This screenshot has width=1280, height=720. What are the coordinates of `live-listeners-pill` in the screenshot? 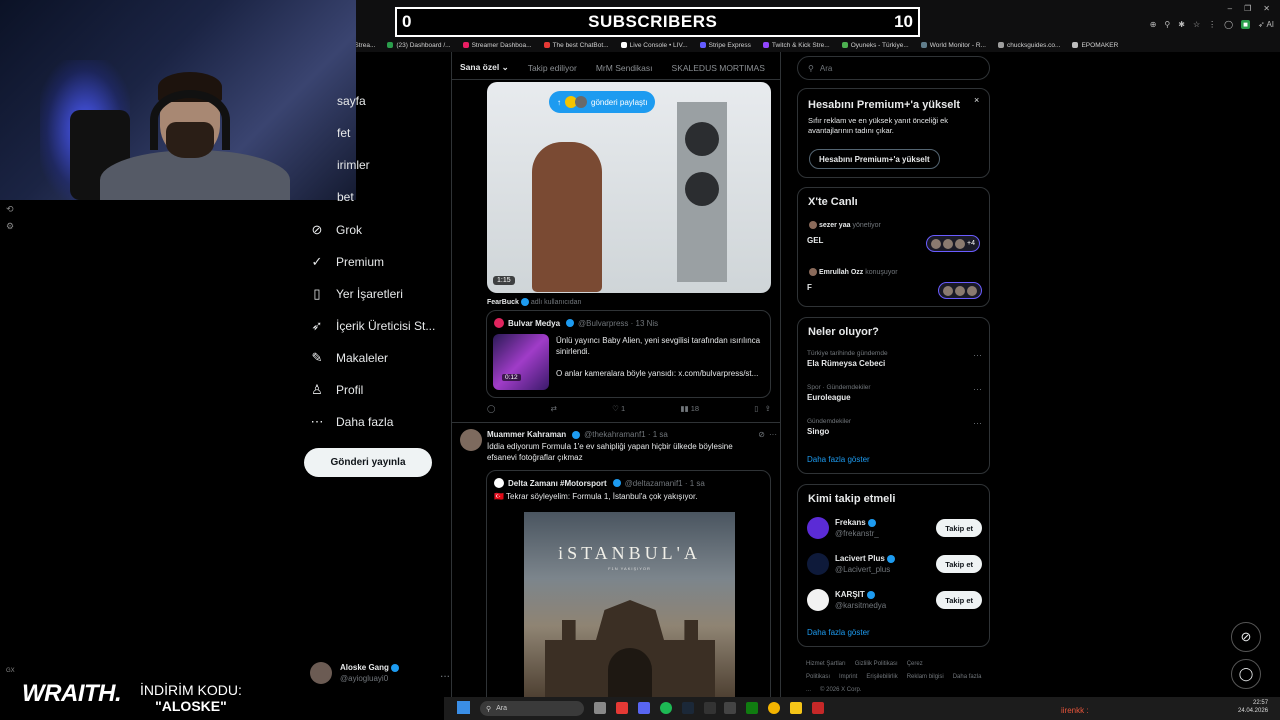 It's located at (960, 290).